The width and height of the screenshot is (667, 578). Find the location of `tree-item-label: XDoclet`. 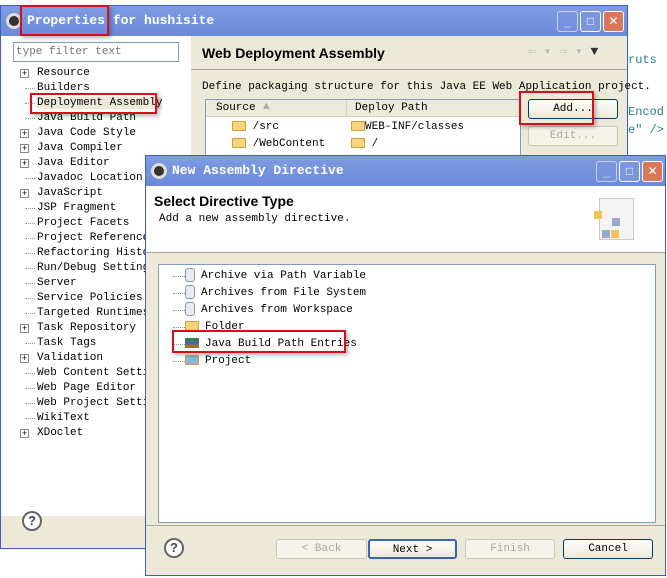

tree-item-label: XDoclet is located at coordinates (60, 433).